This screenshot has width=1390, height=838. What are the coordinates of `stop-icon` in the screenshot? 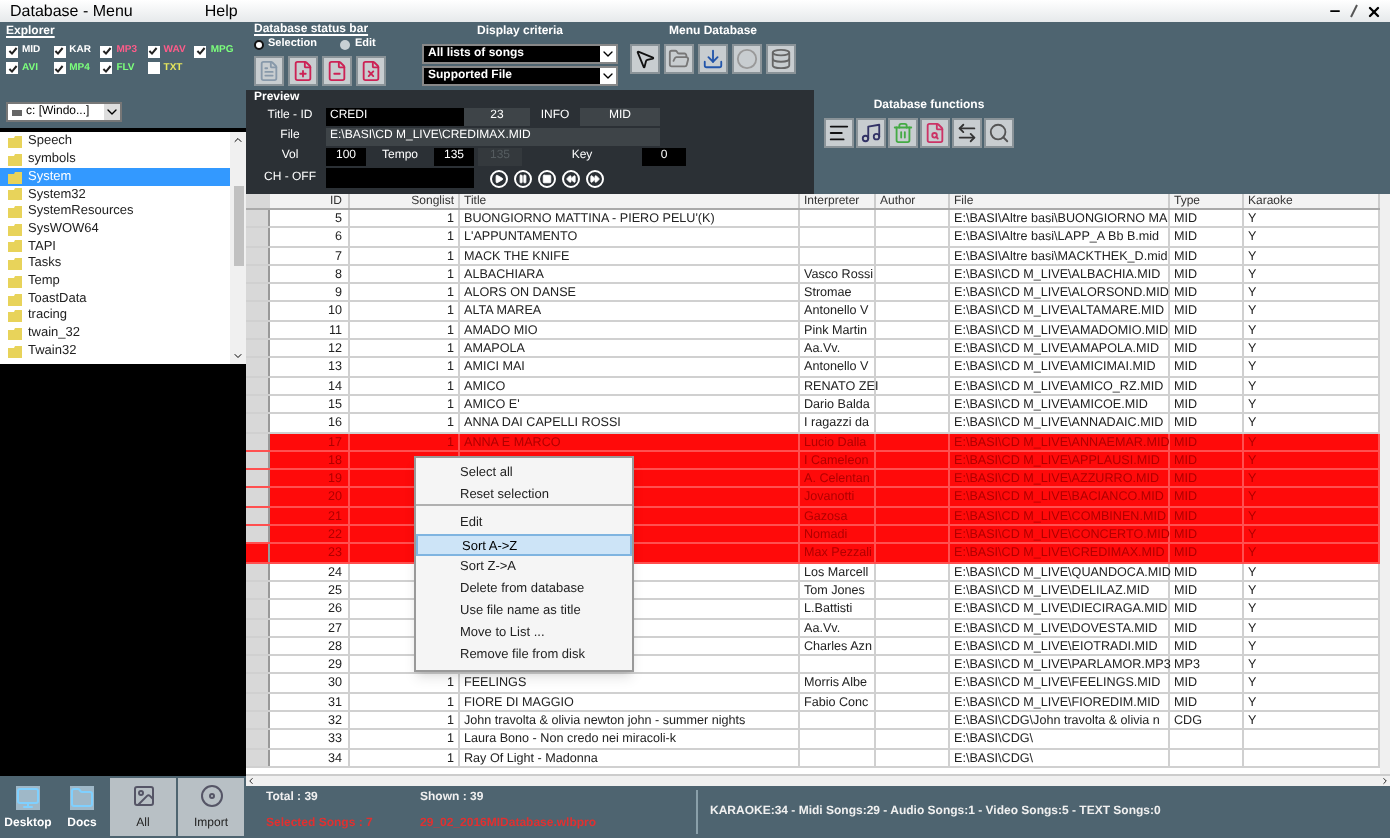 It's located at (547, 178).